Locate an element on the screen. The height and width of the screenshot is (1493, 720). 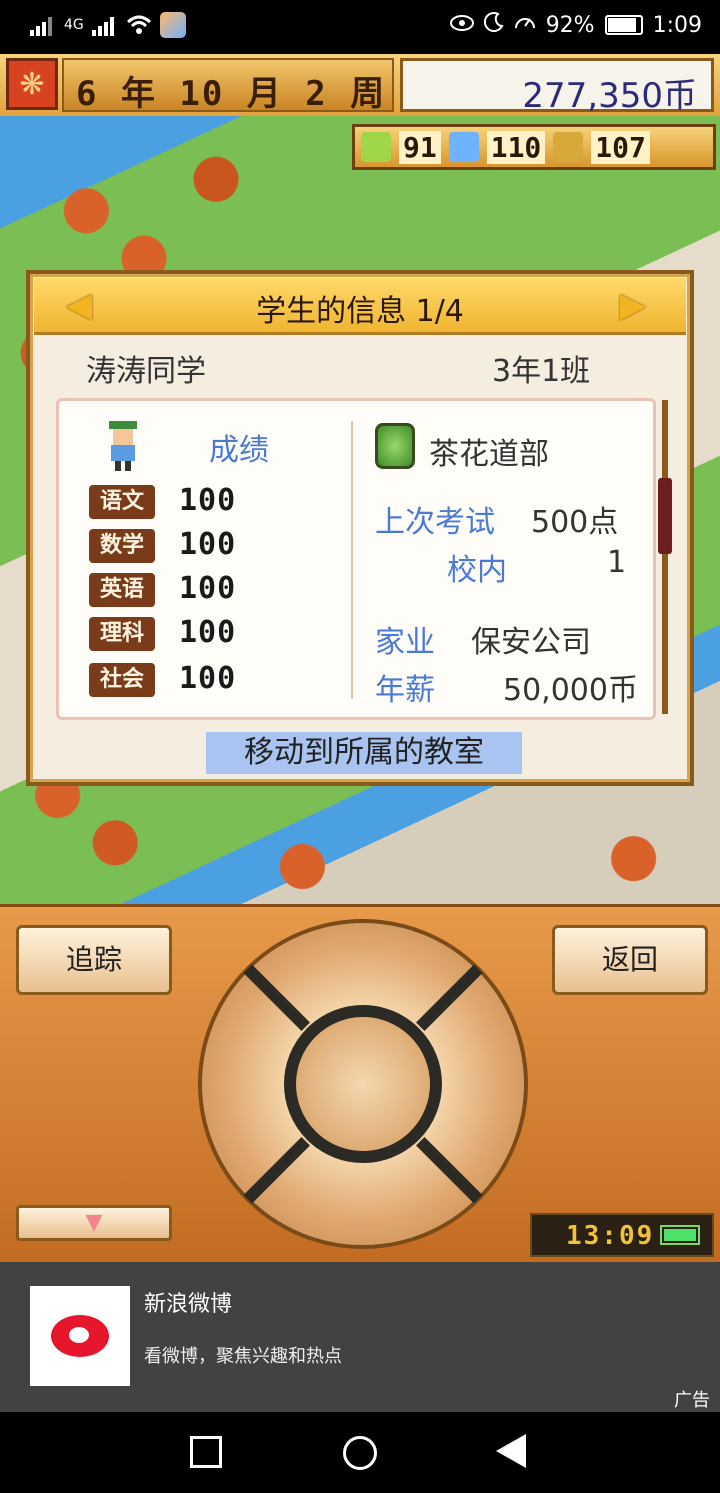
status-bar: 4G 92% 1:09 is located at coordinates (360, 27).